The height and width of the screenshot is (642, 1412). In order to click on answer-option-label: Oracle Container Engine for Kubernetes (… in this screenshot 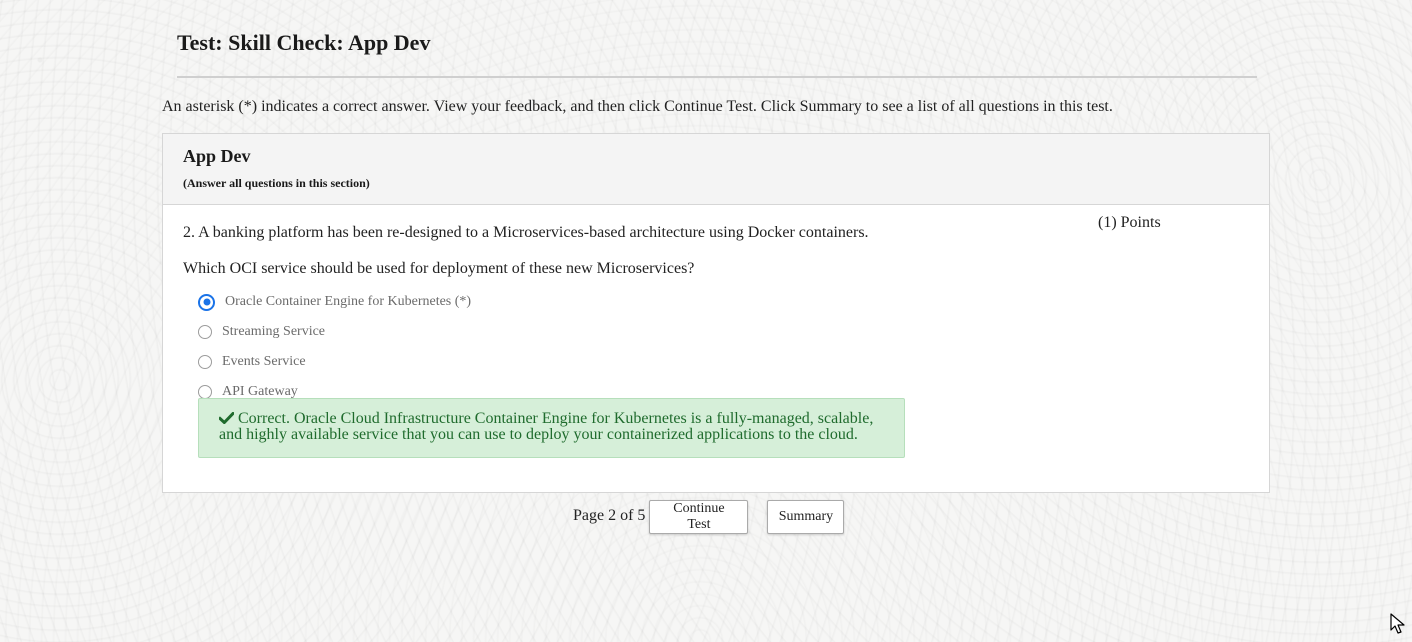, I will do `click(348, 301)`.